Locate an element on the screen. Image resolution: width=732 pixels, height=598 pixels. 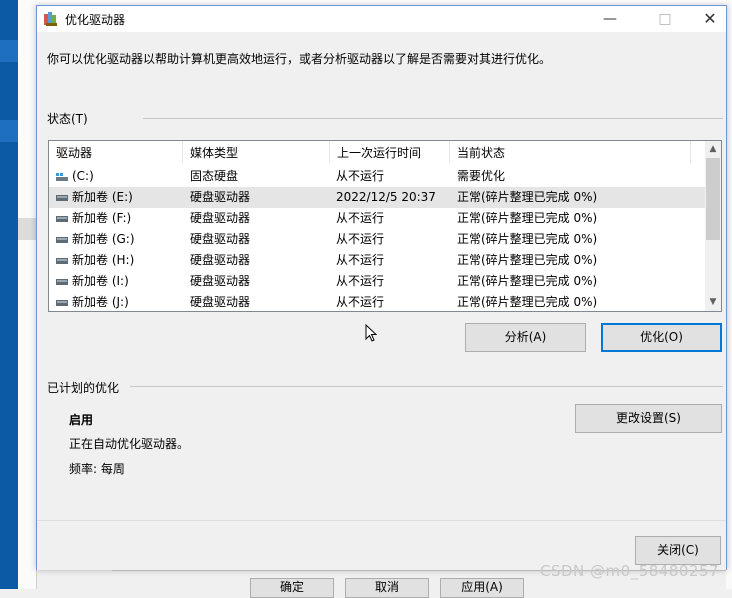
drive-name: 新加卷 (E:) is located at coordinates (102, 197).